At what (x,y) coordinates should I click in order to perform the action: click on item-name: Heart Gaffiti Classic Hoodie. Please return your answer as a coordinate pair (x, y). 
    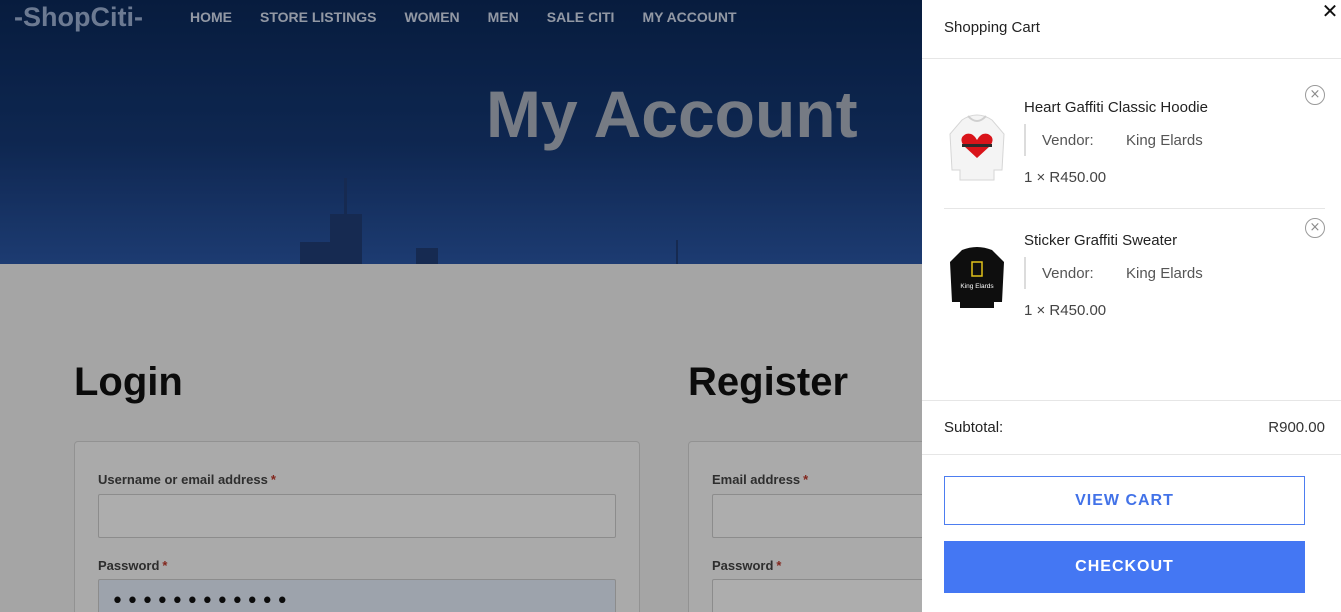
    Looking at the image, I should click on (1116, 107).